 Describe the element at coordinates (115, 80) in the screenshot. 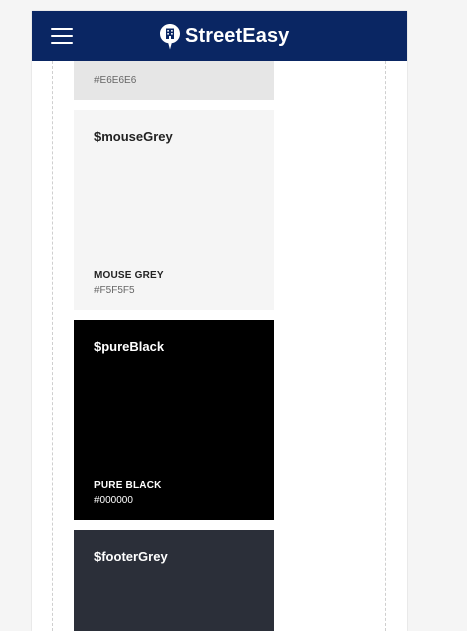

I see `swatch-hex: #E6E6E6` at that location.